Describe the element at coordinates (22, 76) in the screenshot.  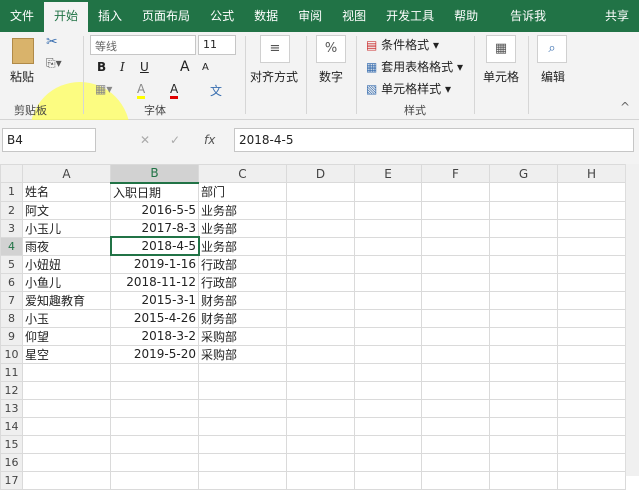
I see `paste-button: 粘贴` at that location.